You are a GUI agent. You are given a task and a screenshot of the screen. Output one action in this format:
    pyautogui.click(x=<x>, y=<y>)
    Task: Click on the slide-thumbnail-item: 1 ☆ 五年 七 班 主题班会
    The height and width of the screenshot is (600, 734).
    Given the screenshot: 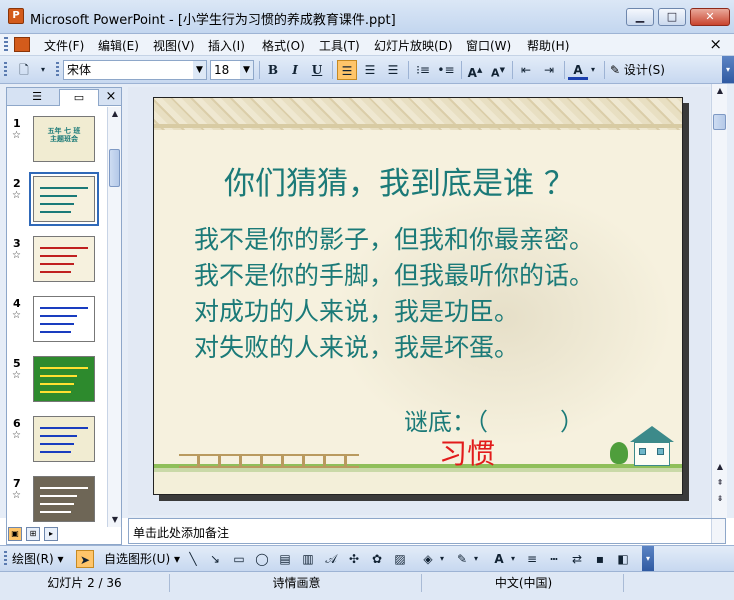 What is the action you would take?
    pyautogui.click(x=57, y=142)
    